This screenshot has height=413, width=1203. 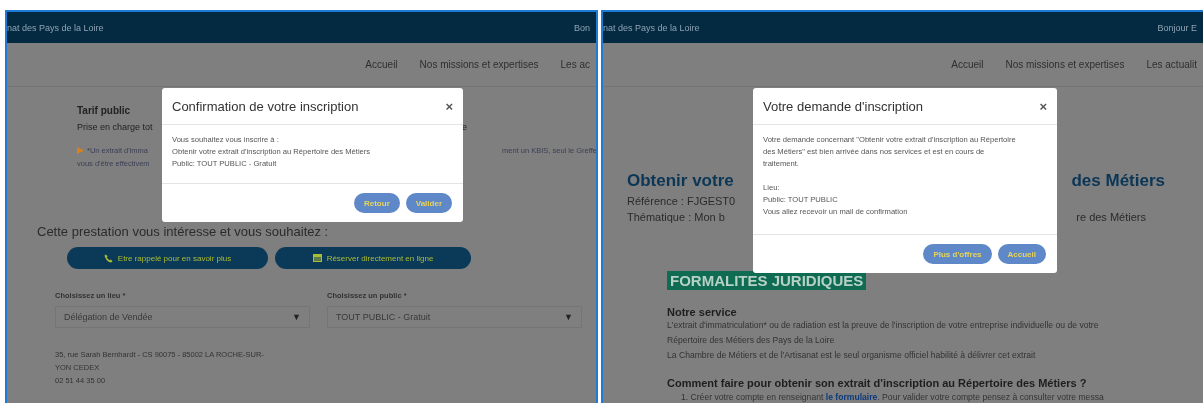 I want to click on section-heading: Comment faire pour obtenir son extrait d'inscription au Répertoire des Métiers ?, so click(x=877, y=383).